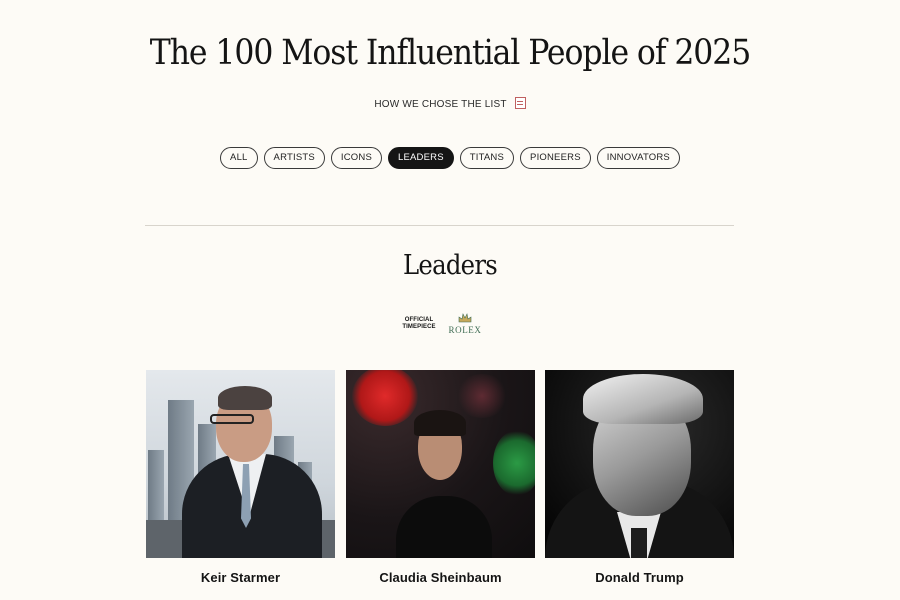 The width and height of the screenshot is (900, 600). Describe the element at coordinates (440, 104) in the screenshot. I see `how-we-chose-label: HOW WE CHOSE THE LIST` at that location.